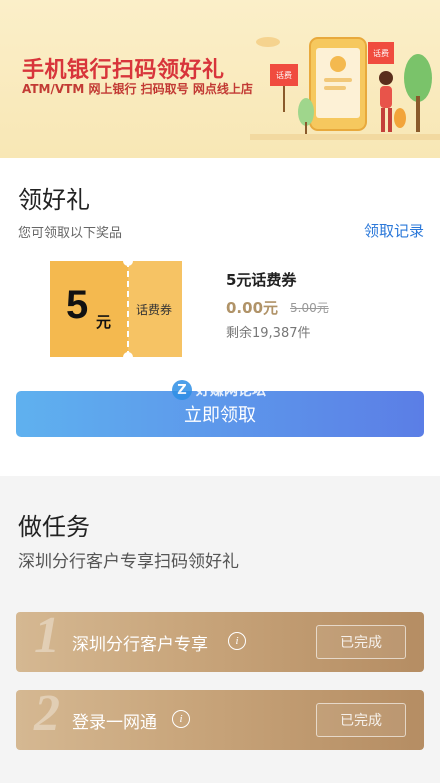 The width and height of the screenshot is (440, 783). What do you see at coordinates (394, 230) in the screenshot?
I see `claim-record-link: 领取记录` at bounding box center [394, 230].